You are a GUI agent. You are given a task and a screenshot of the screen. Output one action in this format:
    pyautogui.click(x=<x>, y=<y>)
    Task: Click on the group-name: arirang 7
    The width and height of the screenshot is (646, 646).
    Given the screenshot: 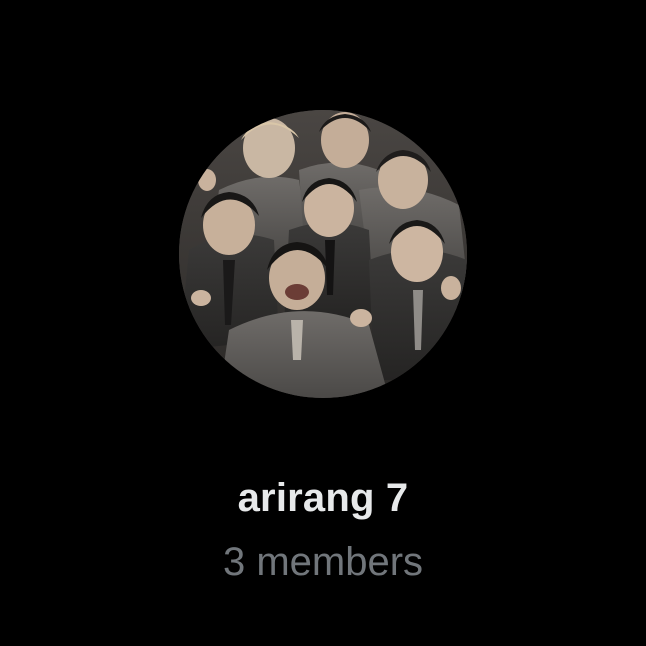 What is the action you would take?
    pyautogui.click(x=323, y=498)
    